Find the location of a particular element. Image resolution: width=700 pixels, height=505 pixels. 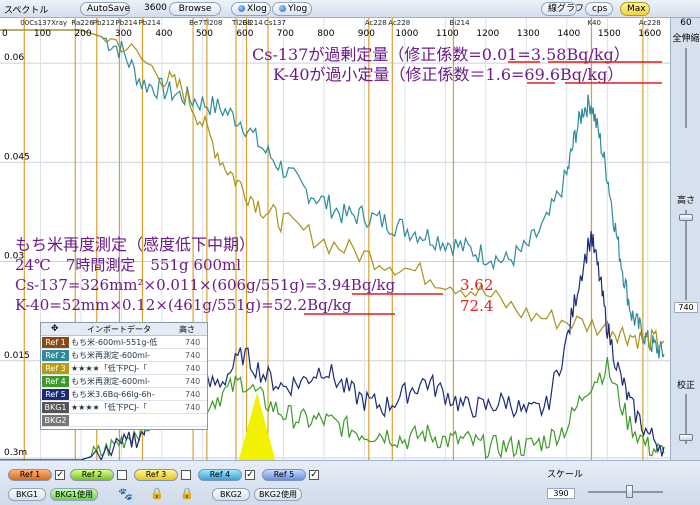

right-panel: 60 全伸縮 高さ 740 校正 630 is located at coordinates (685, 245).